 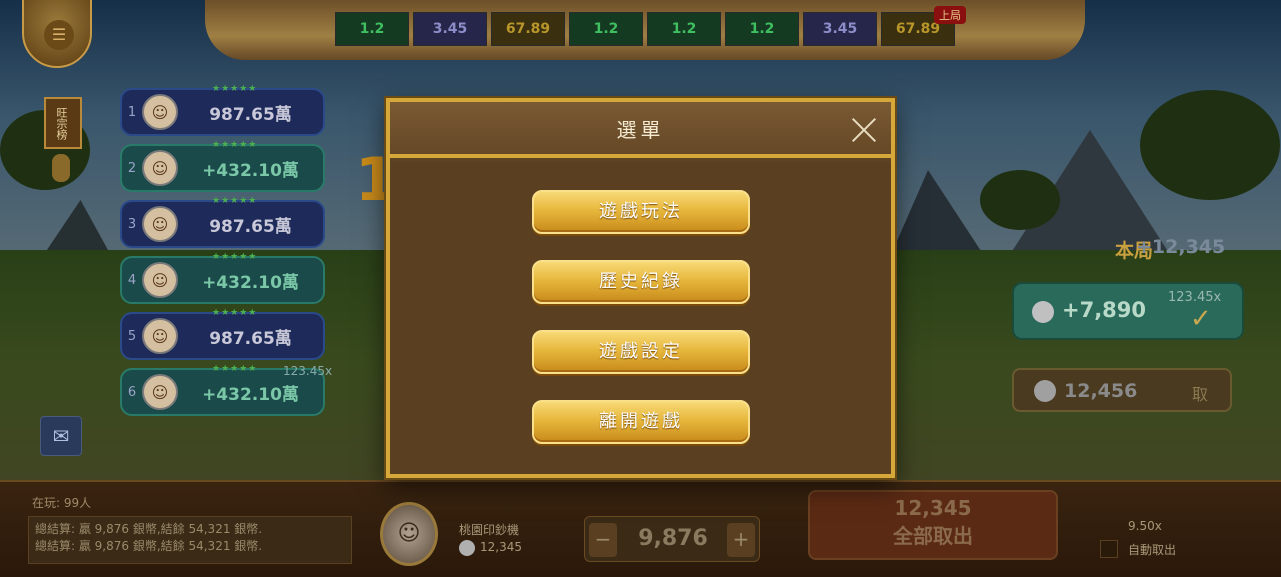 What do you see at coordinates (641, 212) in the screenshot?
I see `how-to-play-button: 遊戲玩法` at bounding box center [641, 212].